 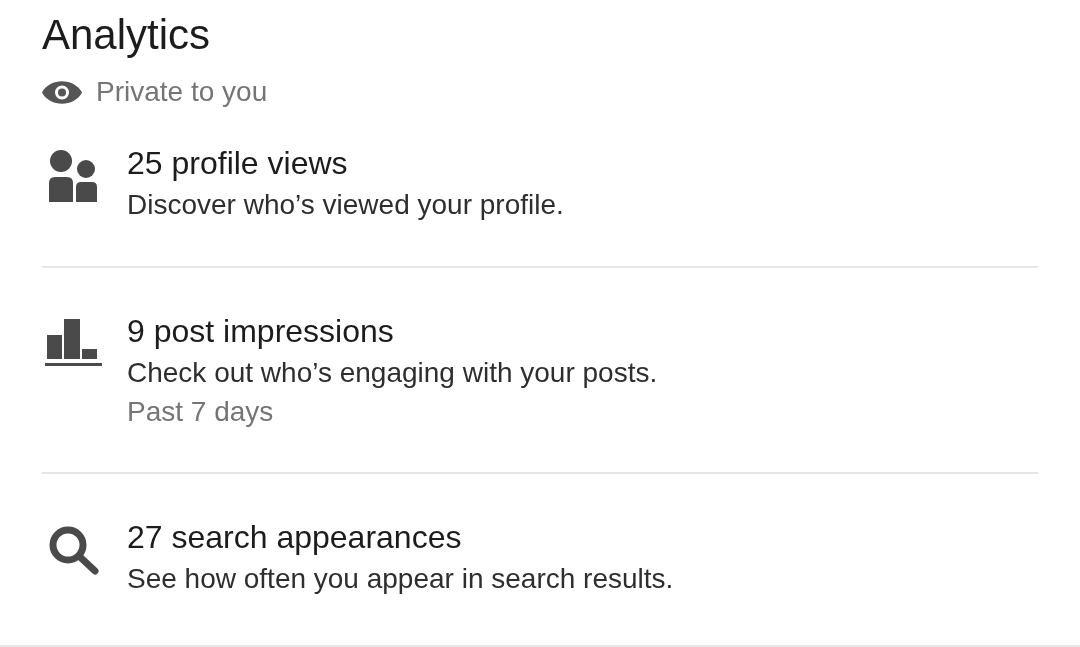 I want to click on stat-title: 25 profile views, so click(x=237, y=163).